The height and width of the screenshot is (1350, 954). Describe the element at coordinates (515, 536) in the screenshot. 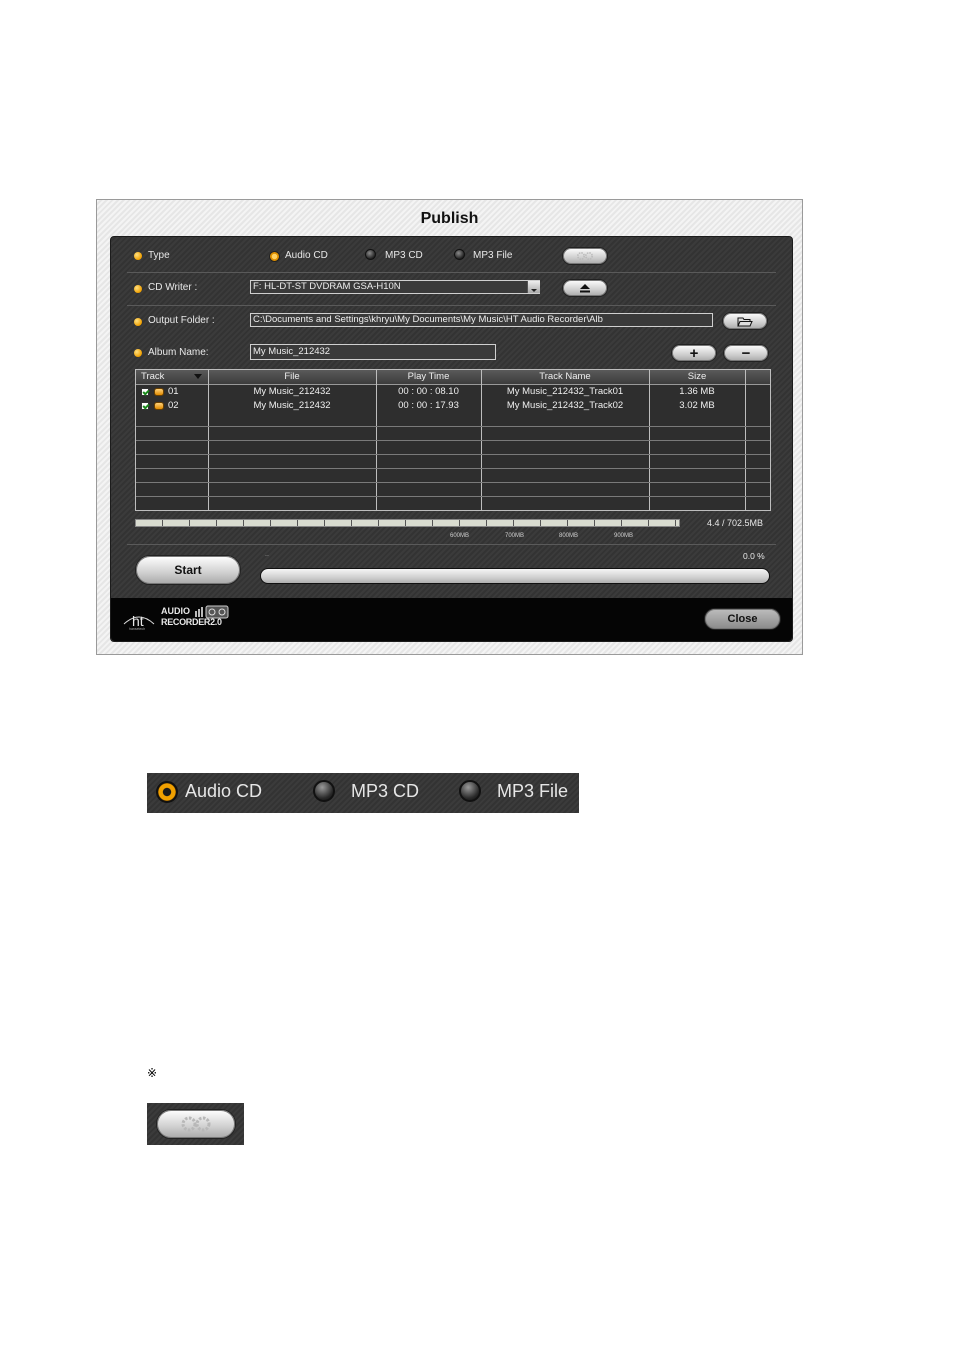

I see `capacity-tick: 700MB` at that location.